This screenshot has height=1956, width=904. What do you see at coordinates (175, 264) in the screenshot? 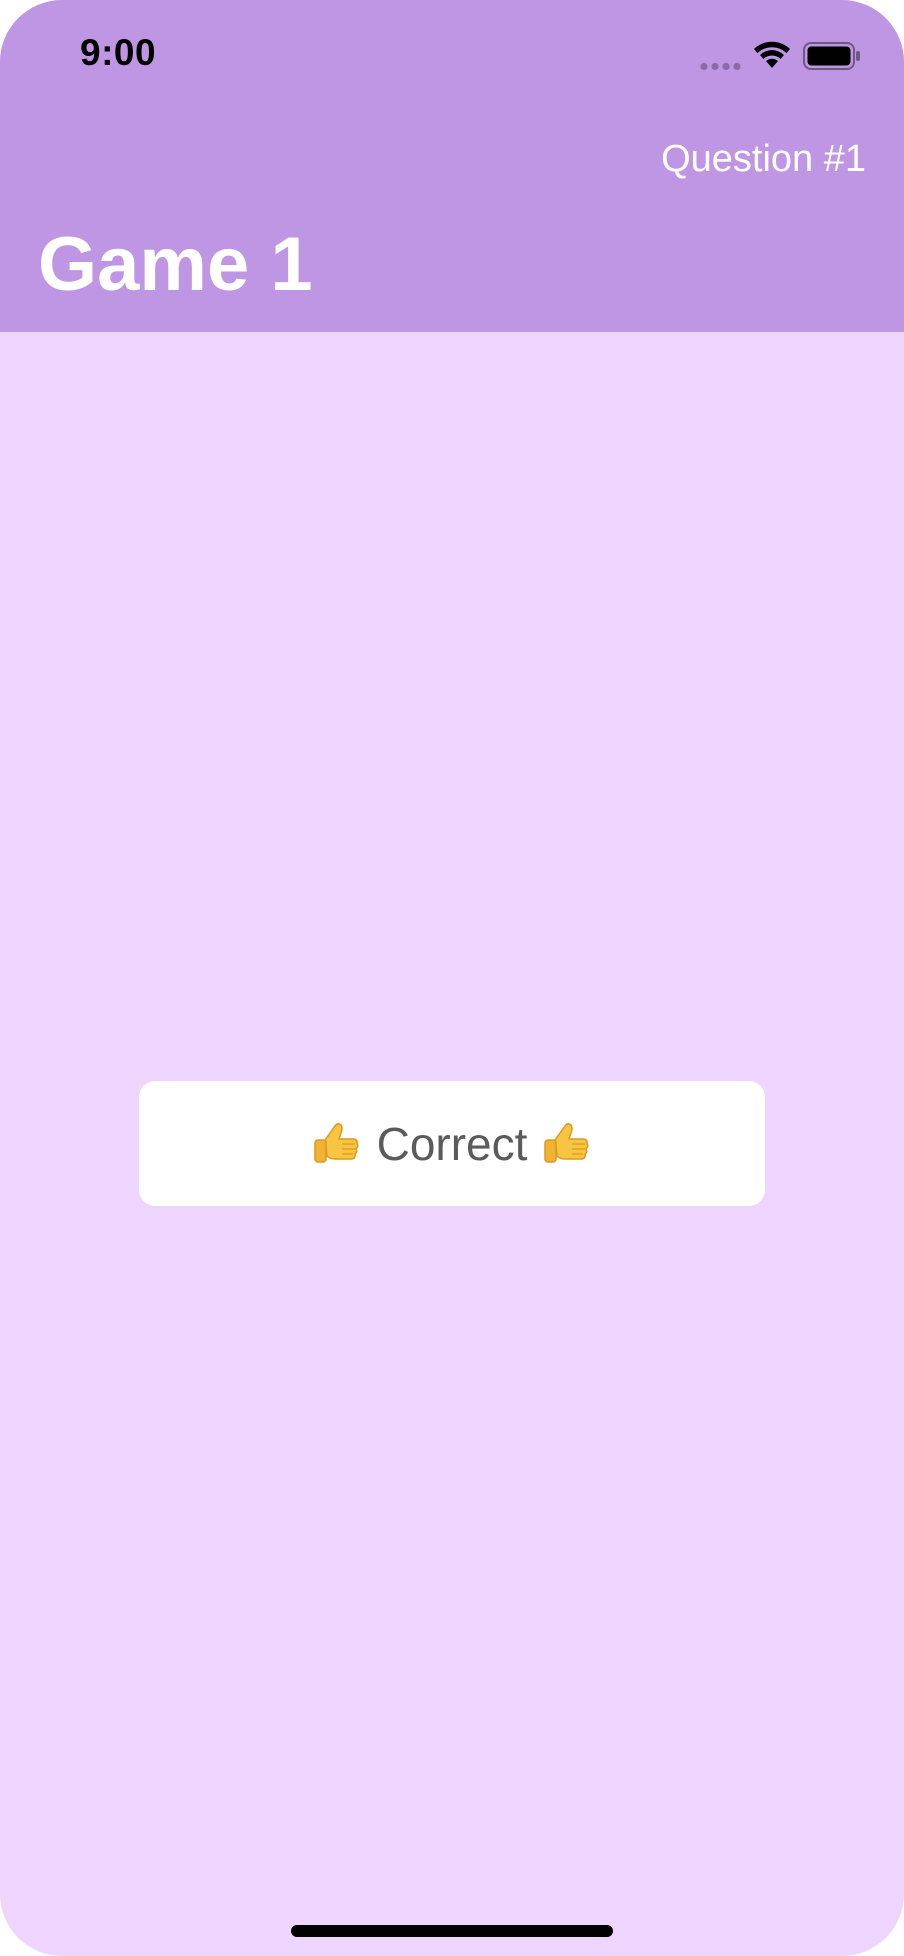
I see `page-title: Game 1` at bounding box center [175, 264].